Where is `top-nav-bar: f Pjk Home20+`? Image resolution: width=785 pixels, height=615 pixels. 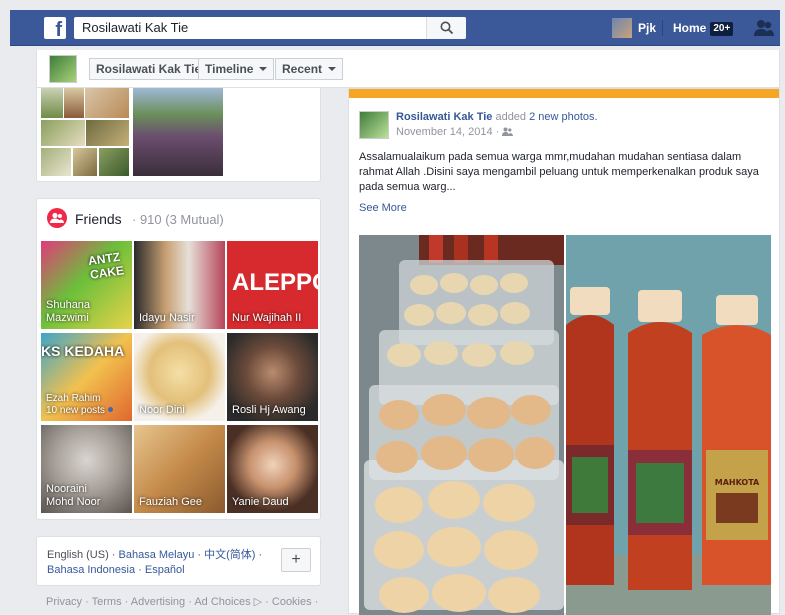
top-nav-bar: f Pjk Home20+ is located at coordinates (395, 28).